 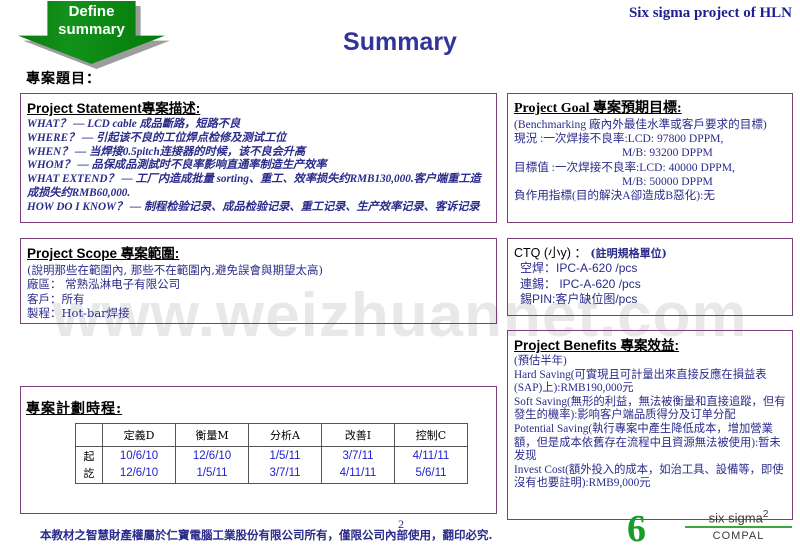 What do you see at coordinates (139, 435) in the screenshot?
I see `schedule-col-define: 定義D` at bounding box center [139, 435].